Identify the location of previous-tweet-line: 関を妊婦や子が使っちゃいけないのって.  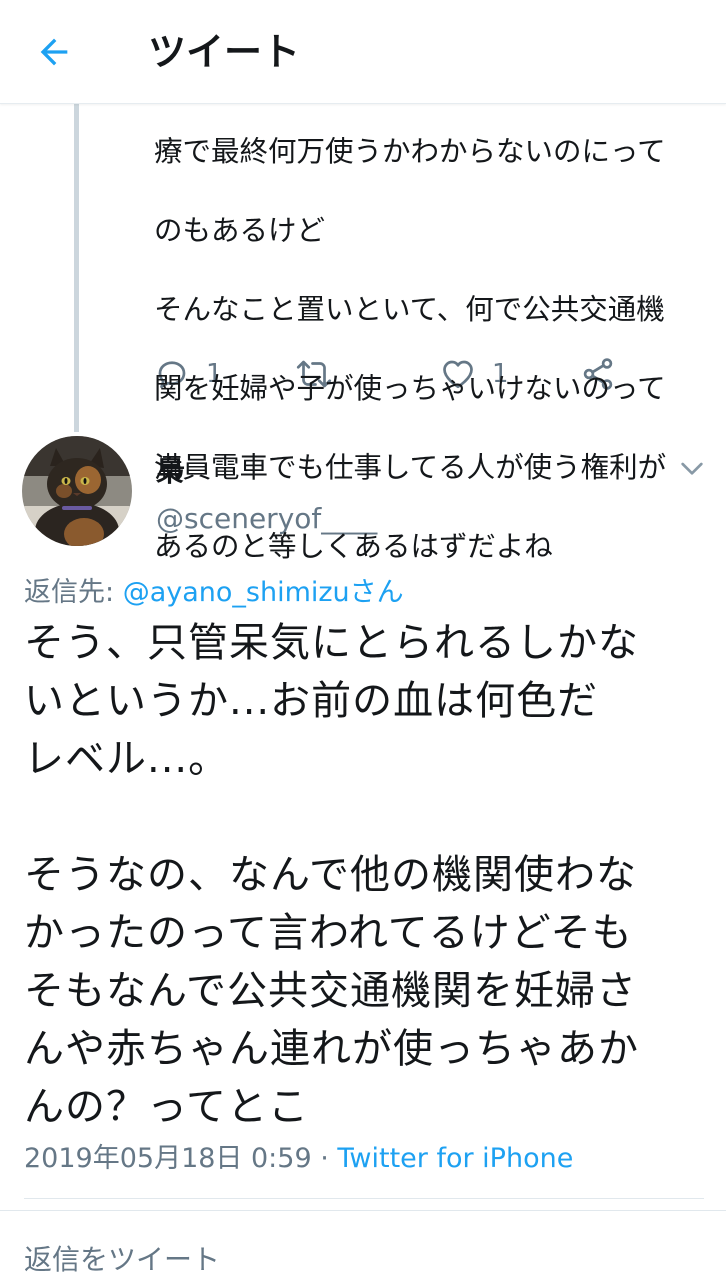
(410, 388).